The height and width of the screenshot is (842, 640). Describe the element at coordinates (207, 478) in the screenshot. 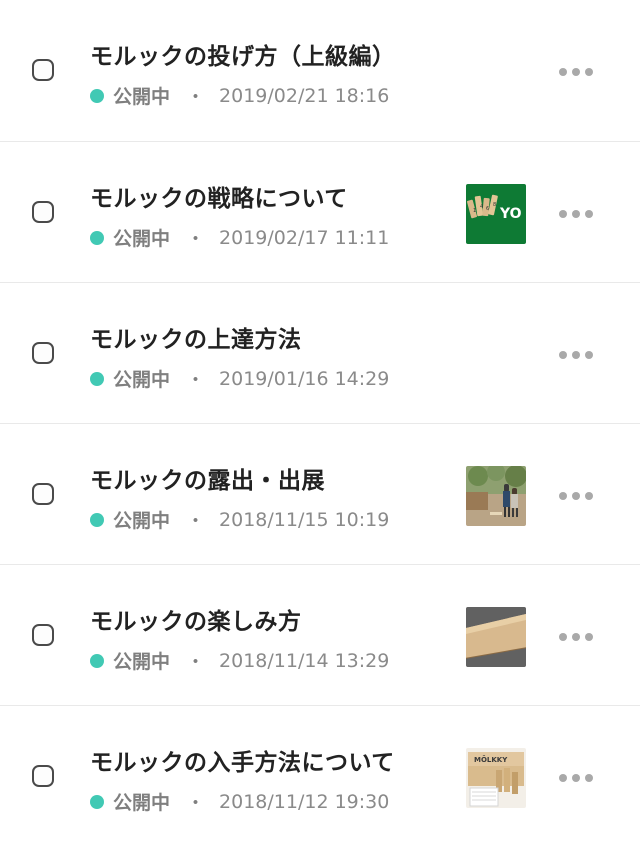

I see `article-title: モルックの露出・出展` at that location.